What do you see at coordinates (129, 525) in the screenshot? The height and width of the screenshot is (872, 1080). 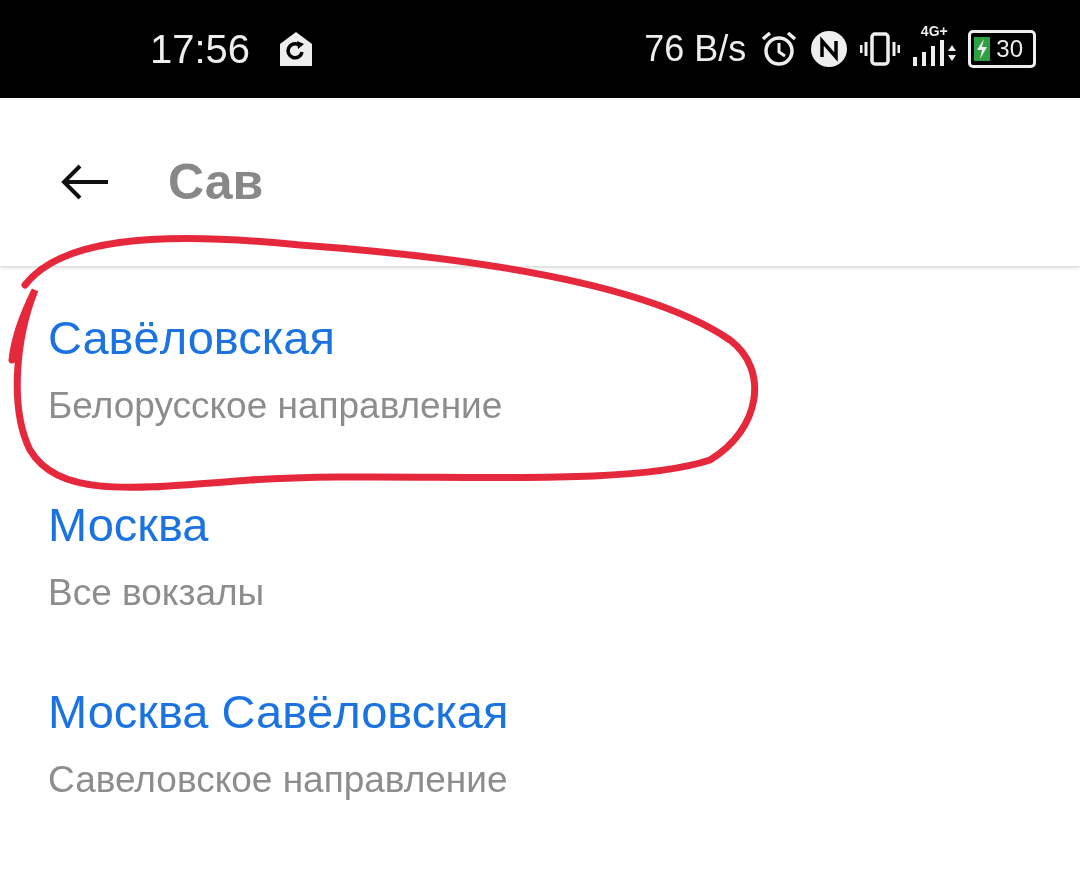 I see `station-name: Москва` at bounding box center [129, 525].